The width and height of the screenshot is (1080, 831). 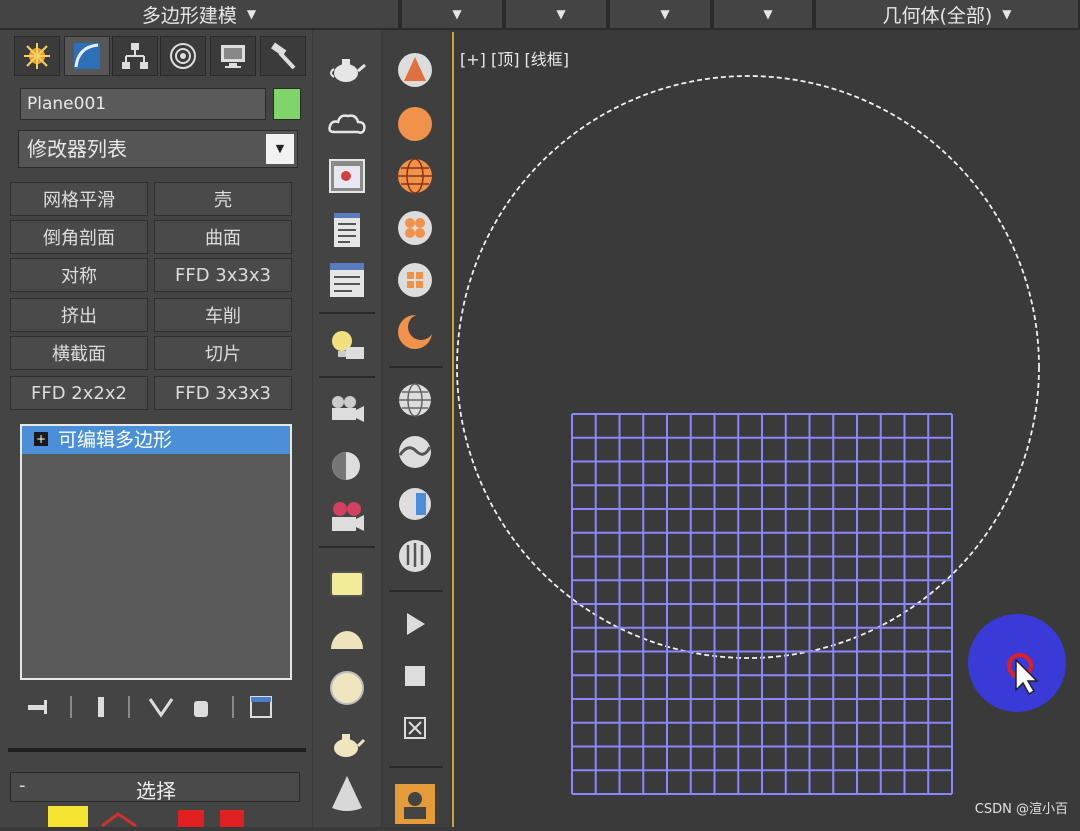 I want to click on lines-sphere-icon, so click(x=415, y=556).